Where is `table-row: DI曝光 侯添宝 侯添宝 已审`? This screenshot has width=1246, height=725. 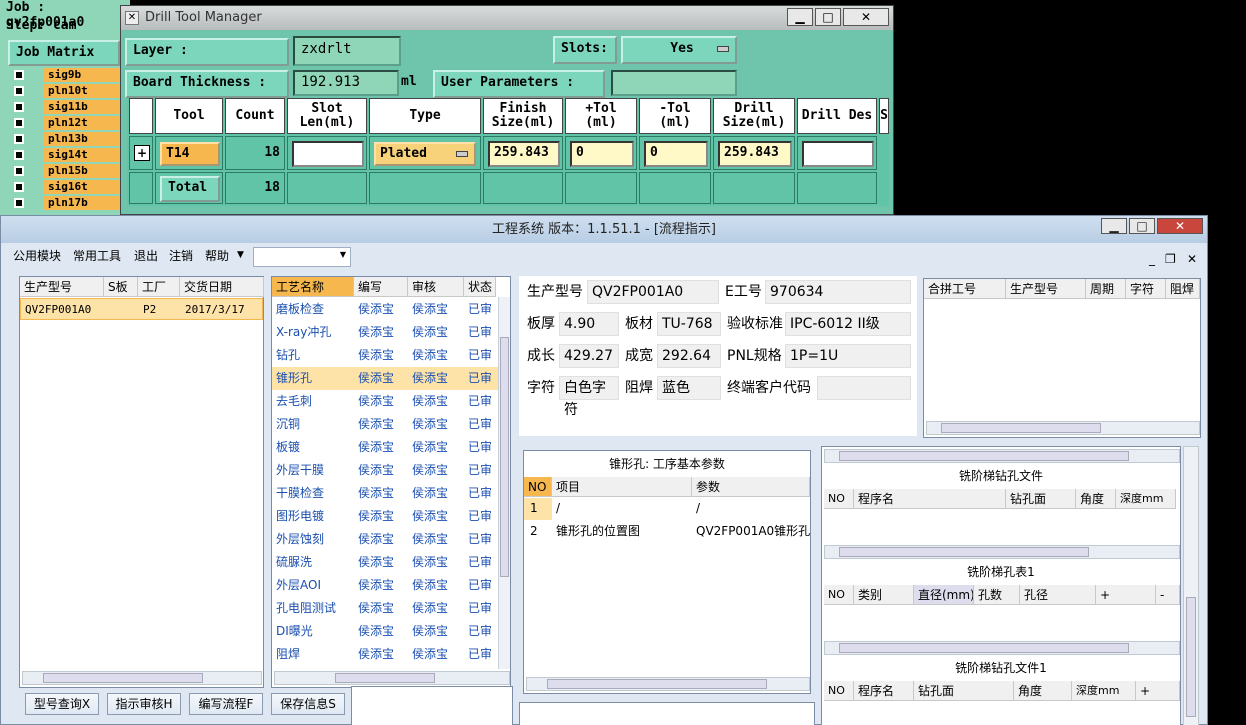
table-row: DI曝光 侯添宝 侯添宝 已审 is located at coordinates (385, 631).